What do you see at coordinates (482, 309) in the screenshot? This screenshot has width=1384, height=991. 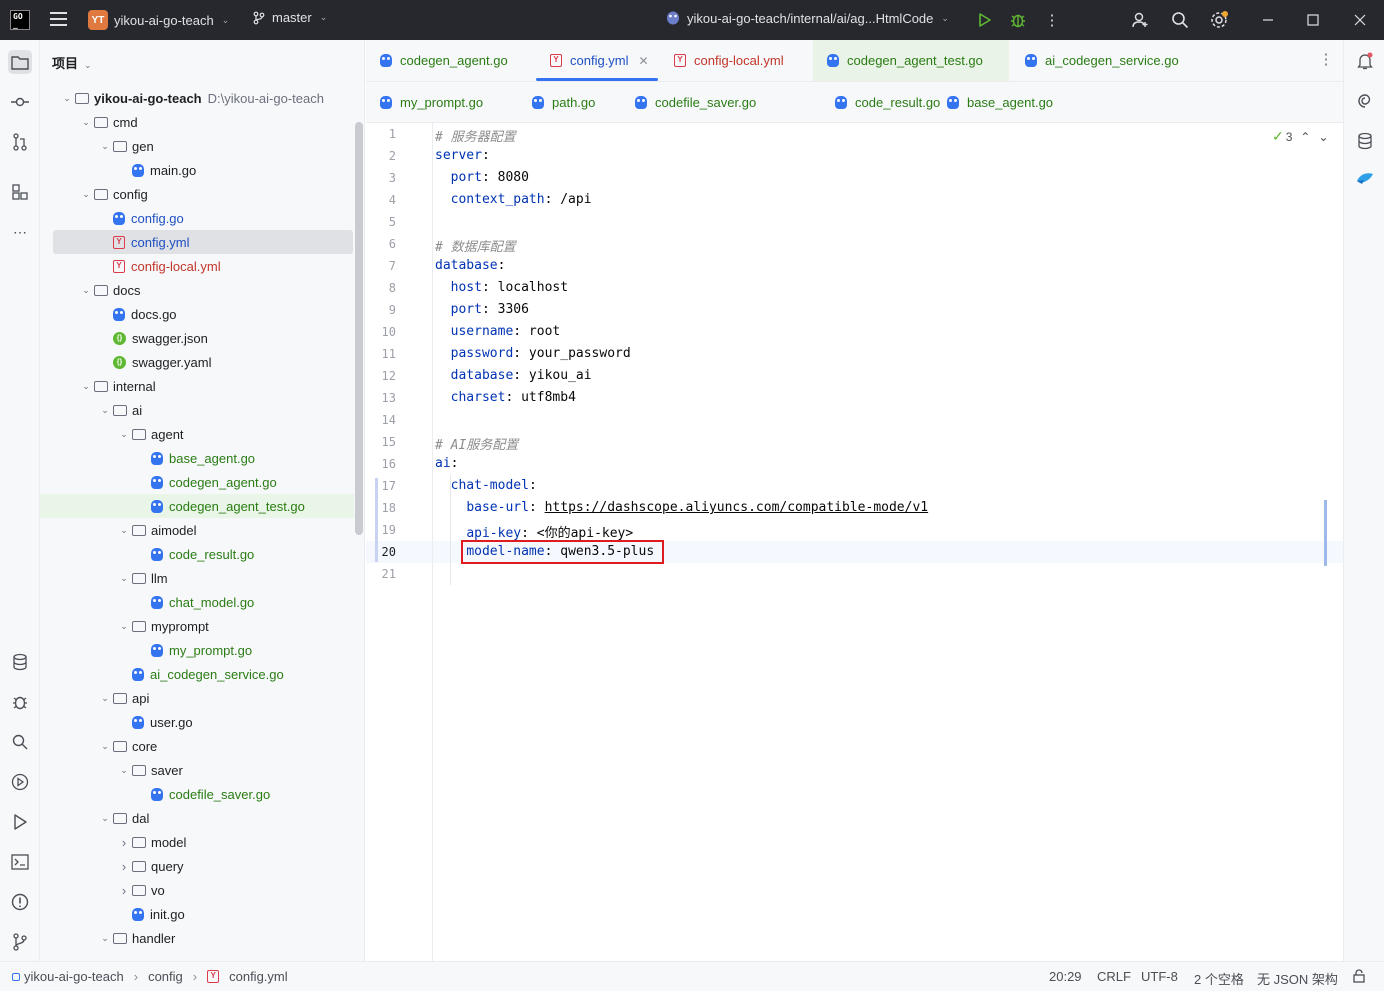 I see `code-line: port: 3306` at bounding box center [482, 309].